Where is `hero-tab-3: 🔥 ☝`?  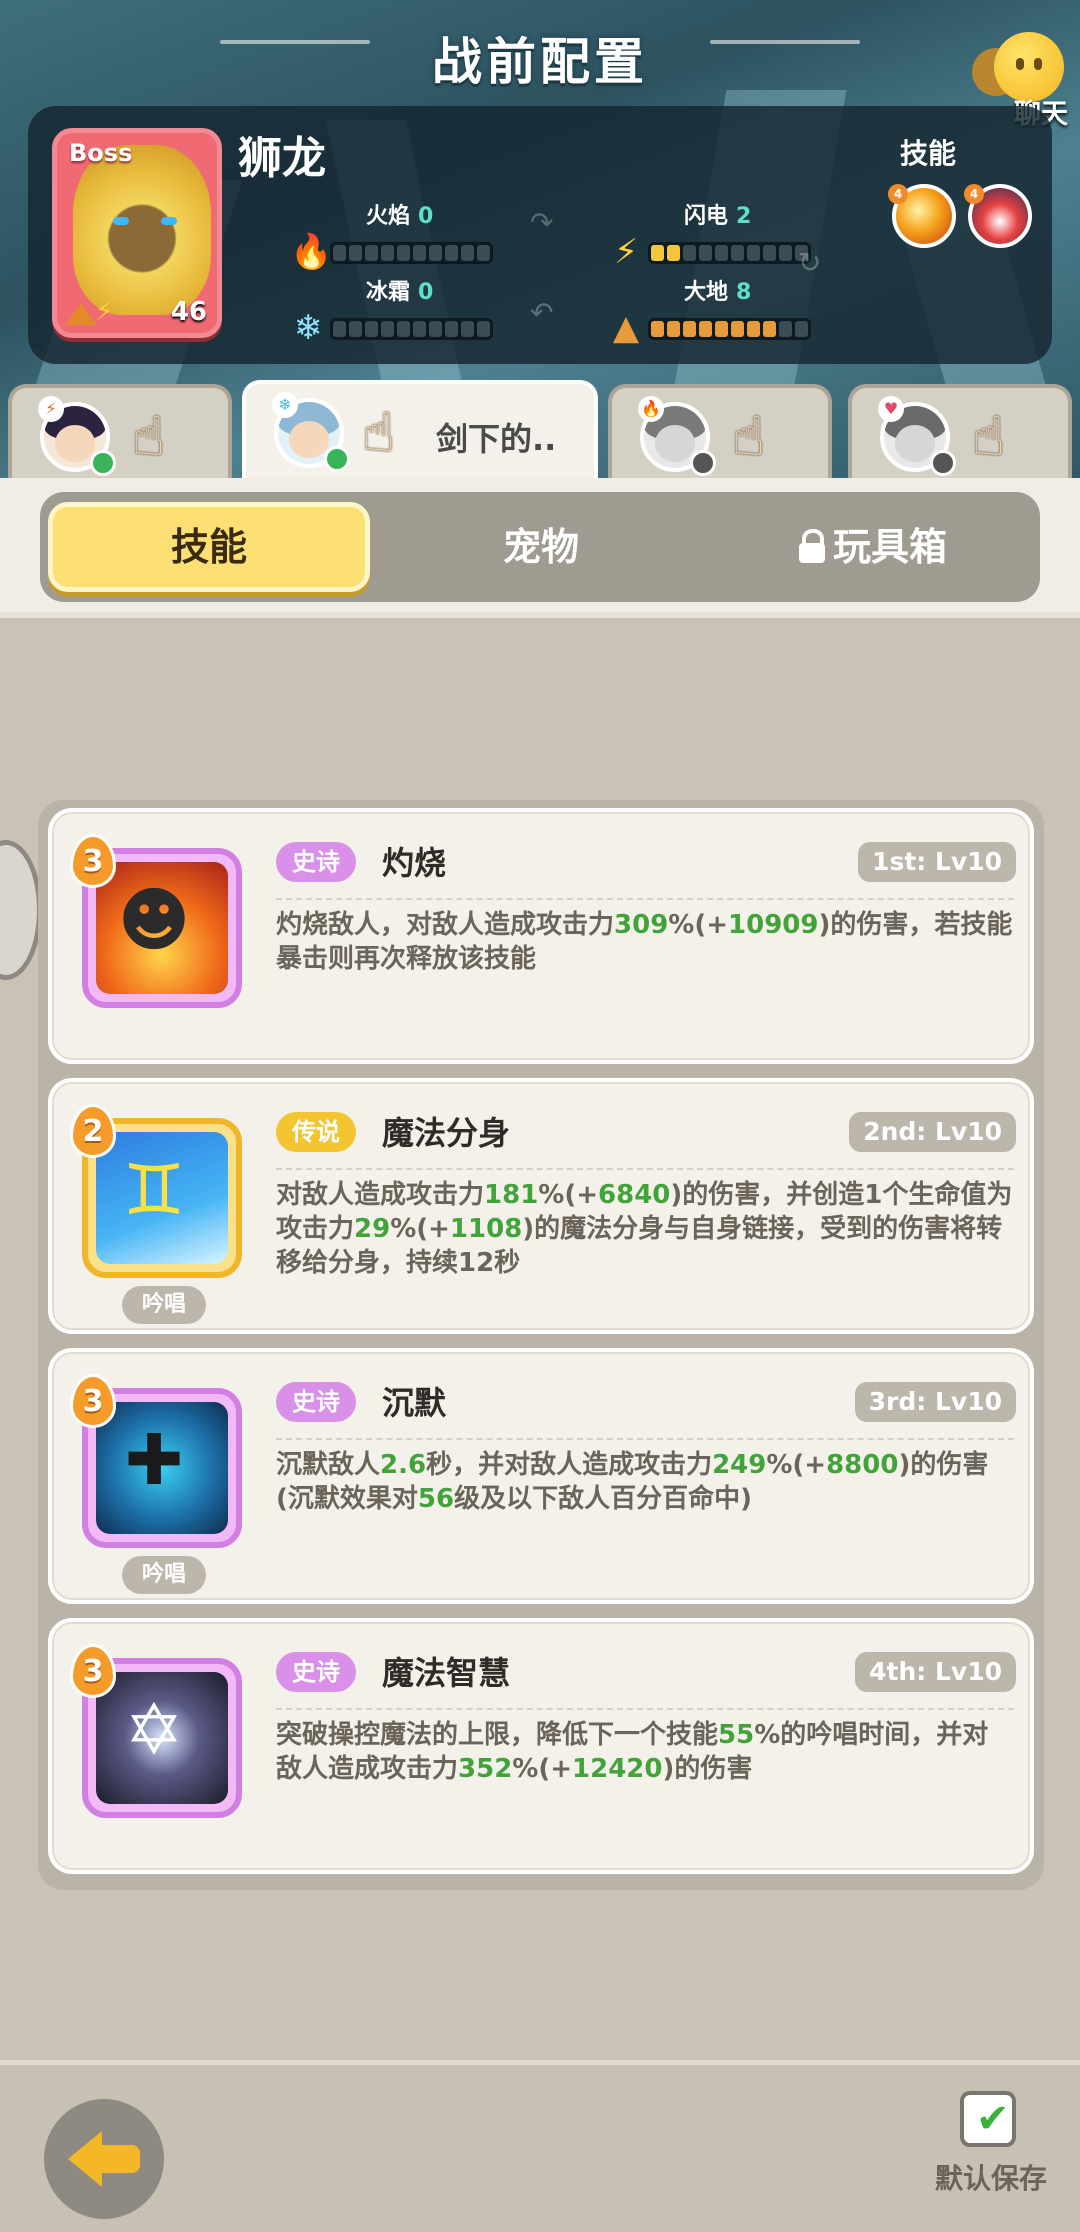
hero-tab-3: 🔥 ☝ is located at coordinates (720, 431).